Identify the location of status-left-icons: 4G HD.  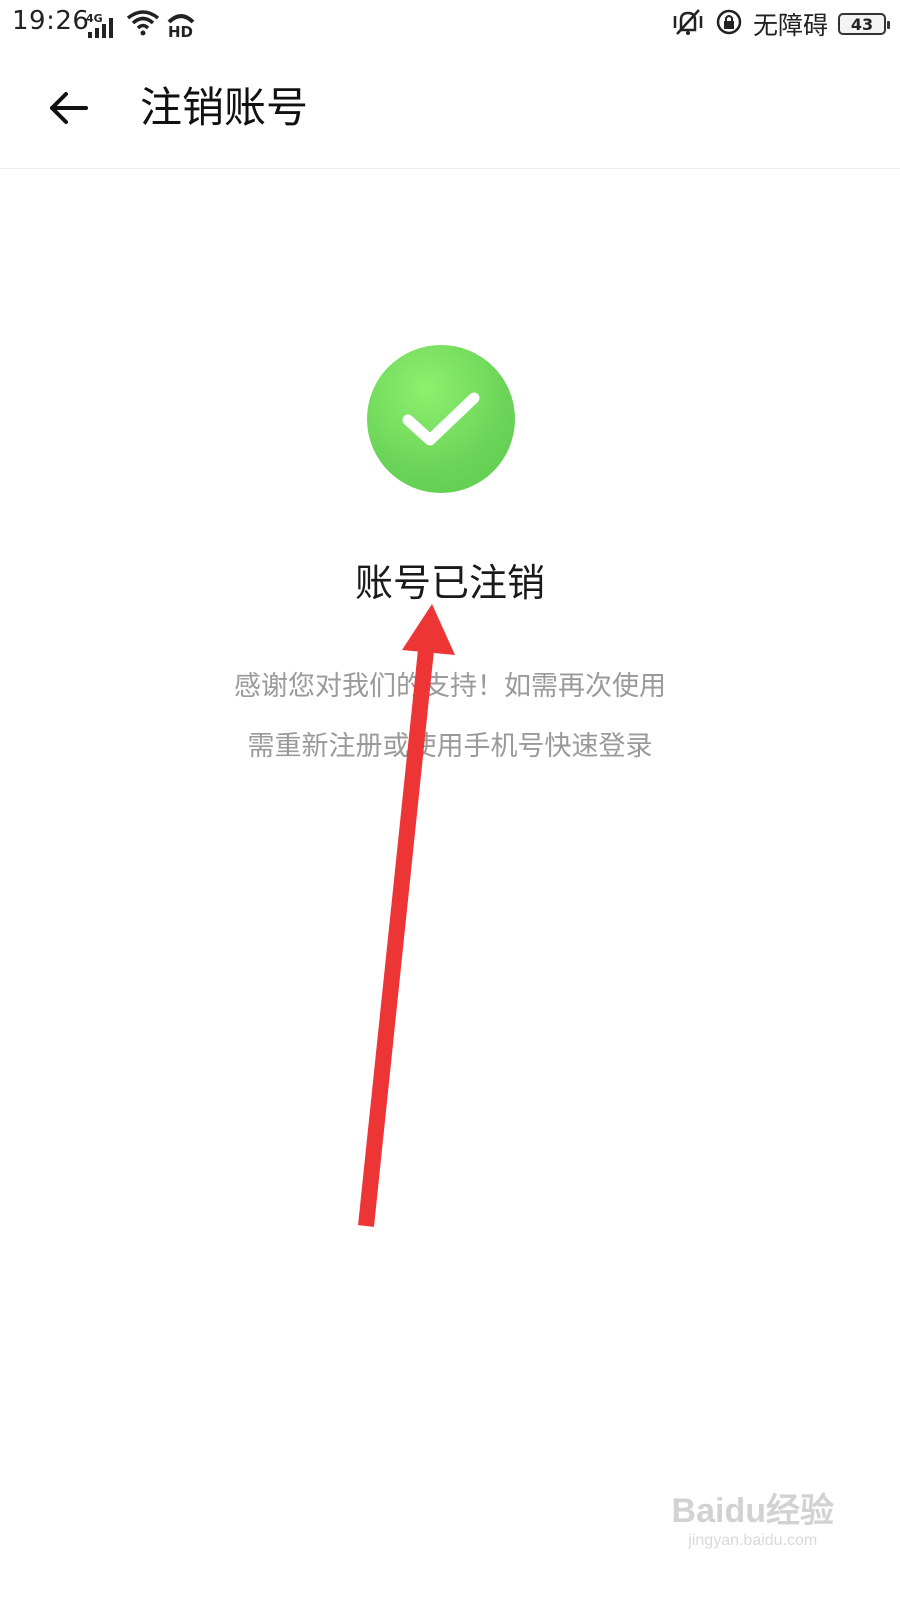
(141, 24).